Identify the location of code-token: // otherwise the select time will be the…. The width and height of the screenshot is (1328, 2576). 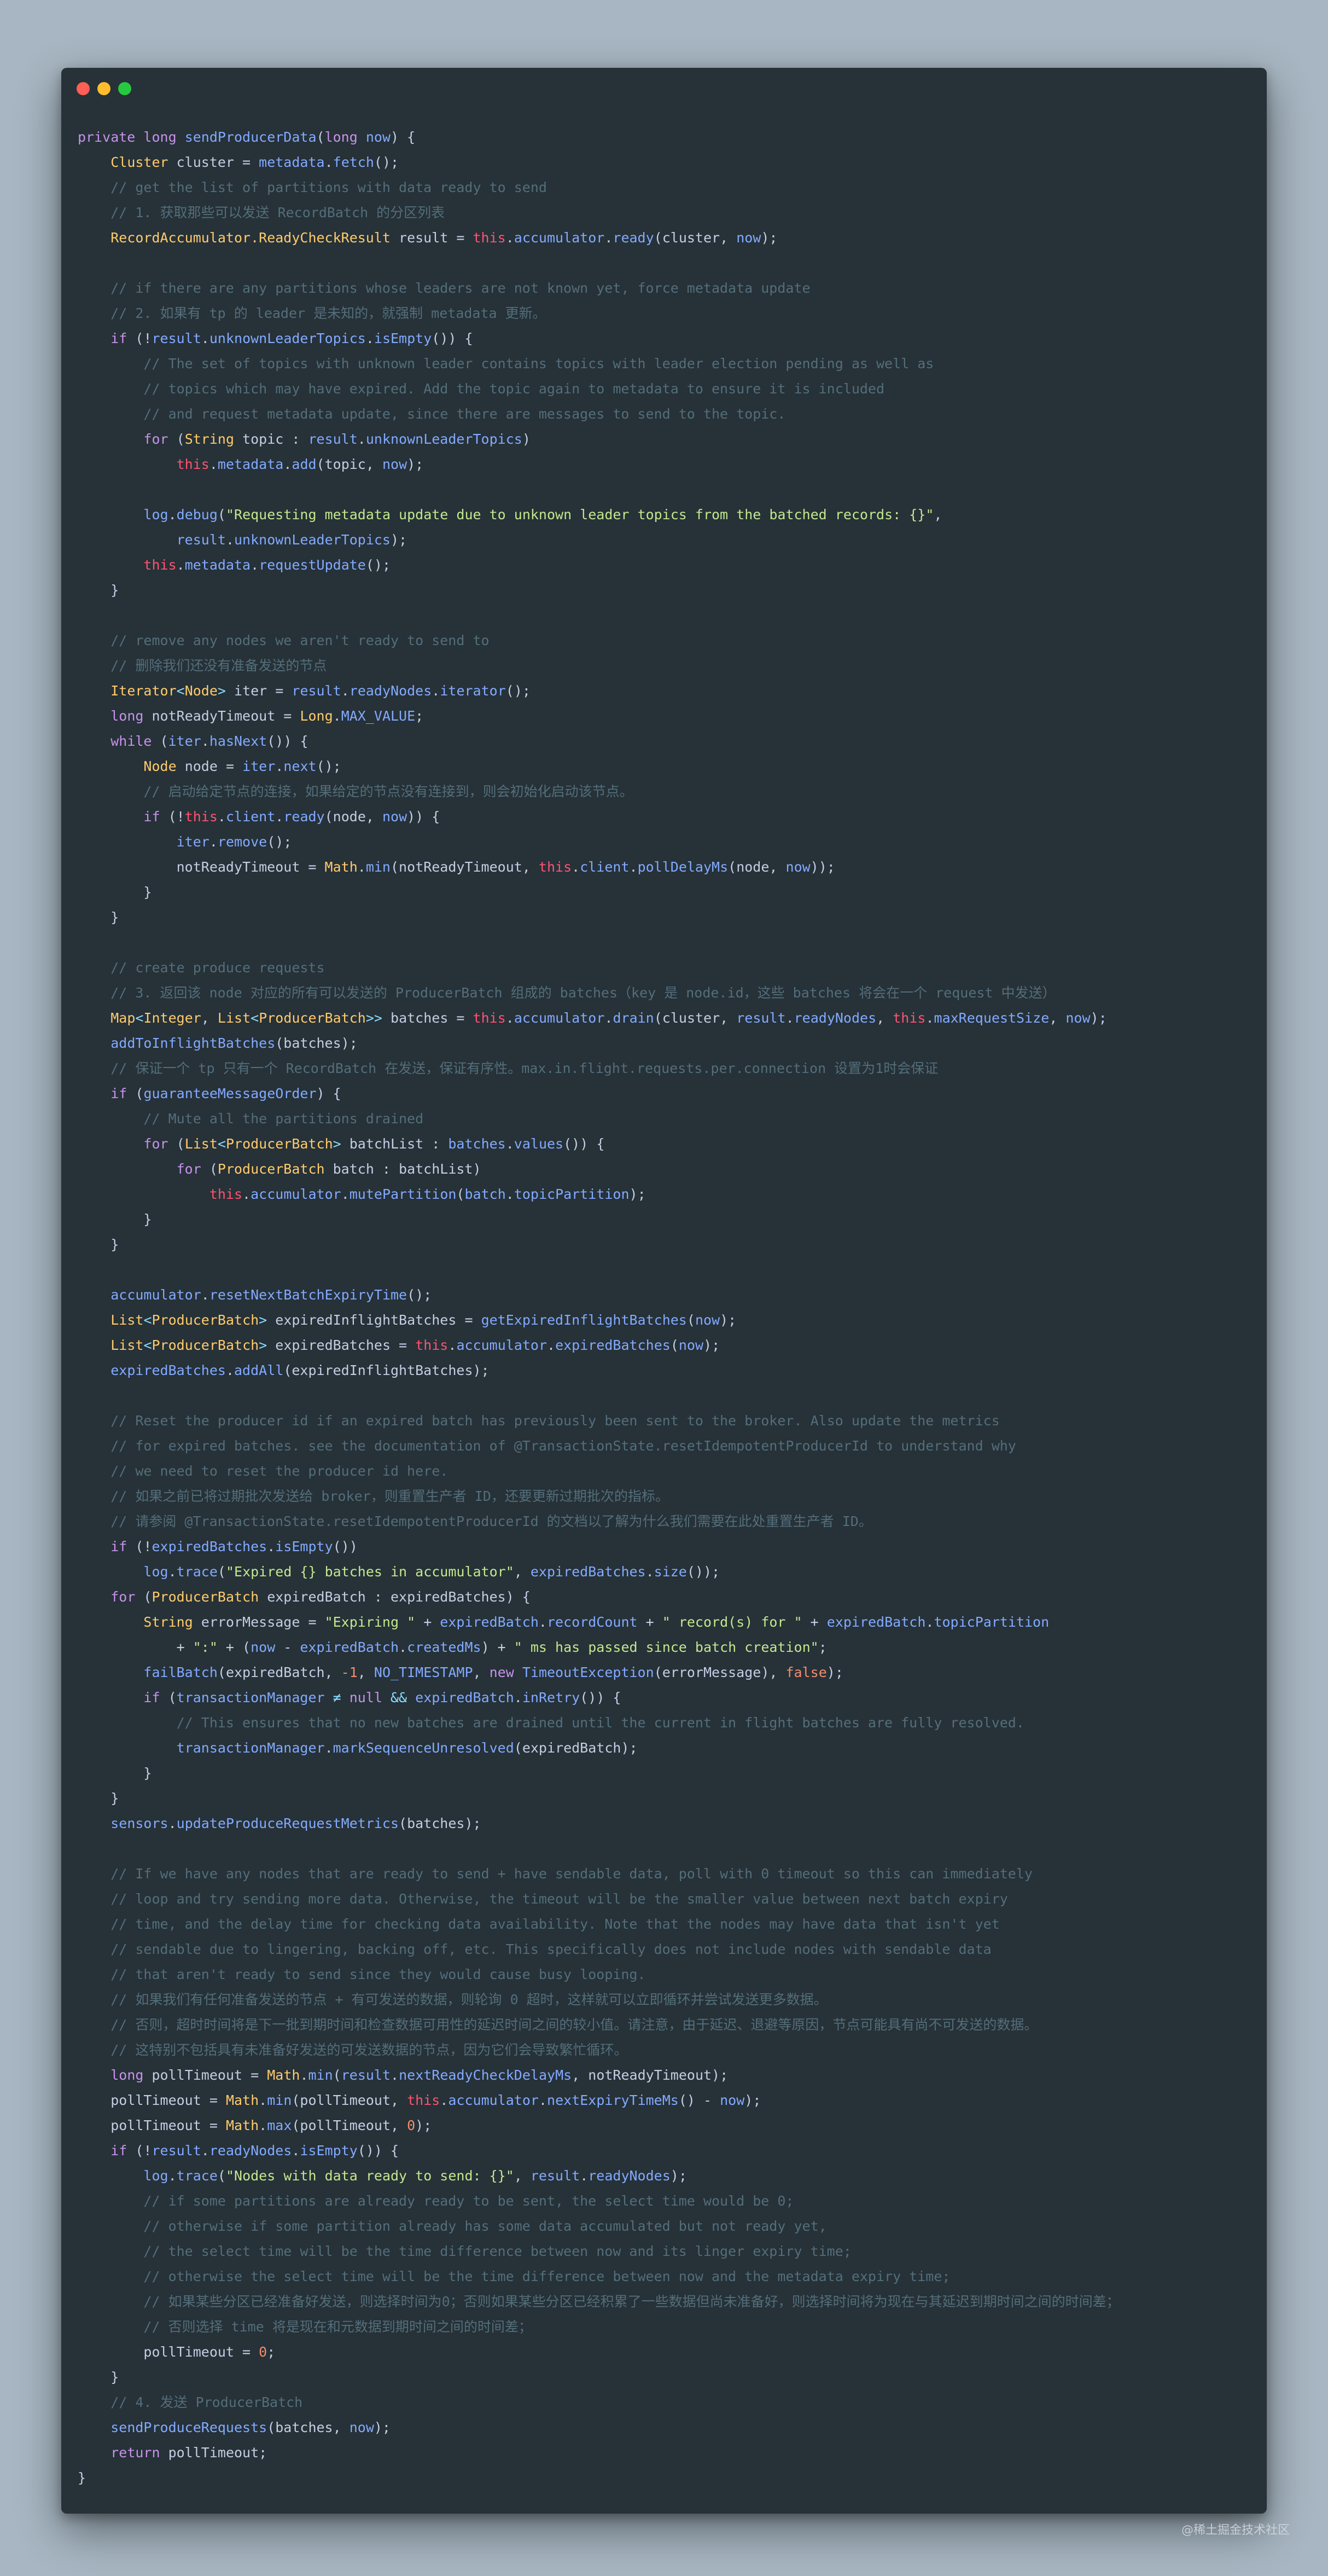
(514, 2276).